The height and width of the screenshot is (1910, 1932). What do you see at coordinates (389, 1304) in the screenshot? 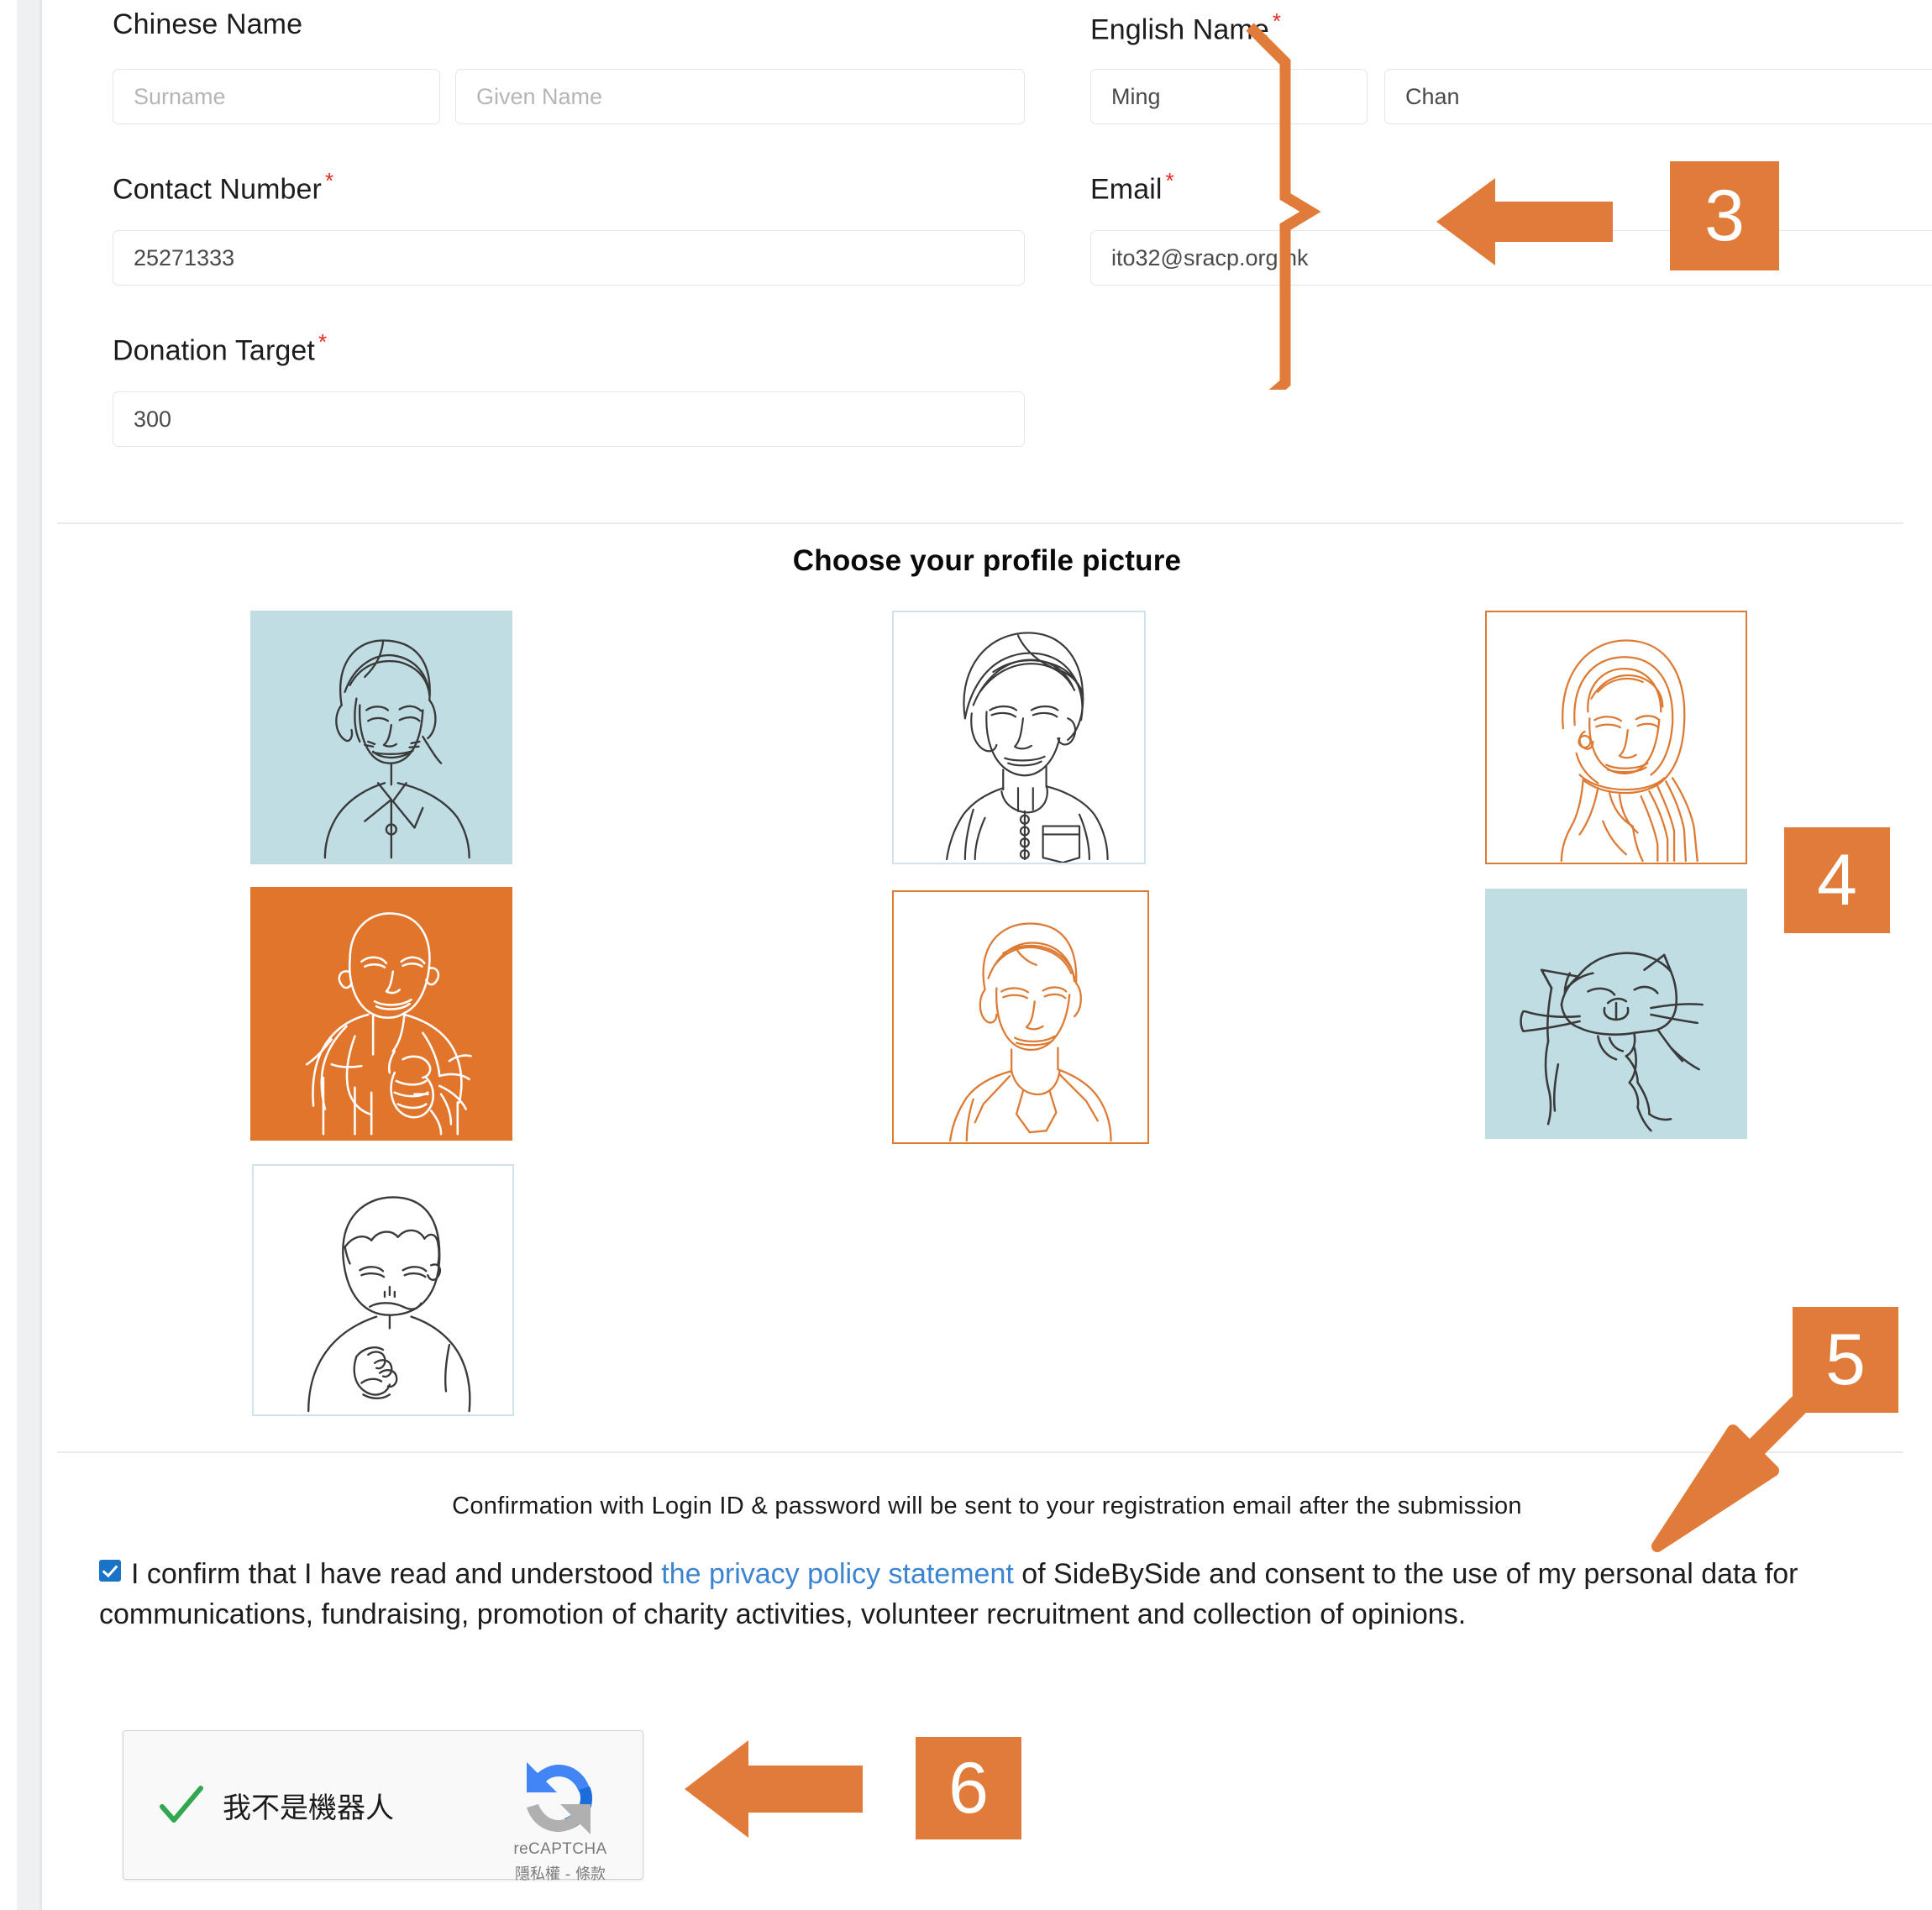
I see `avatar-child-boy-icon` at bounding box center [389, 1304].